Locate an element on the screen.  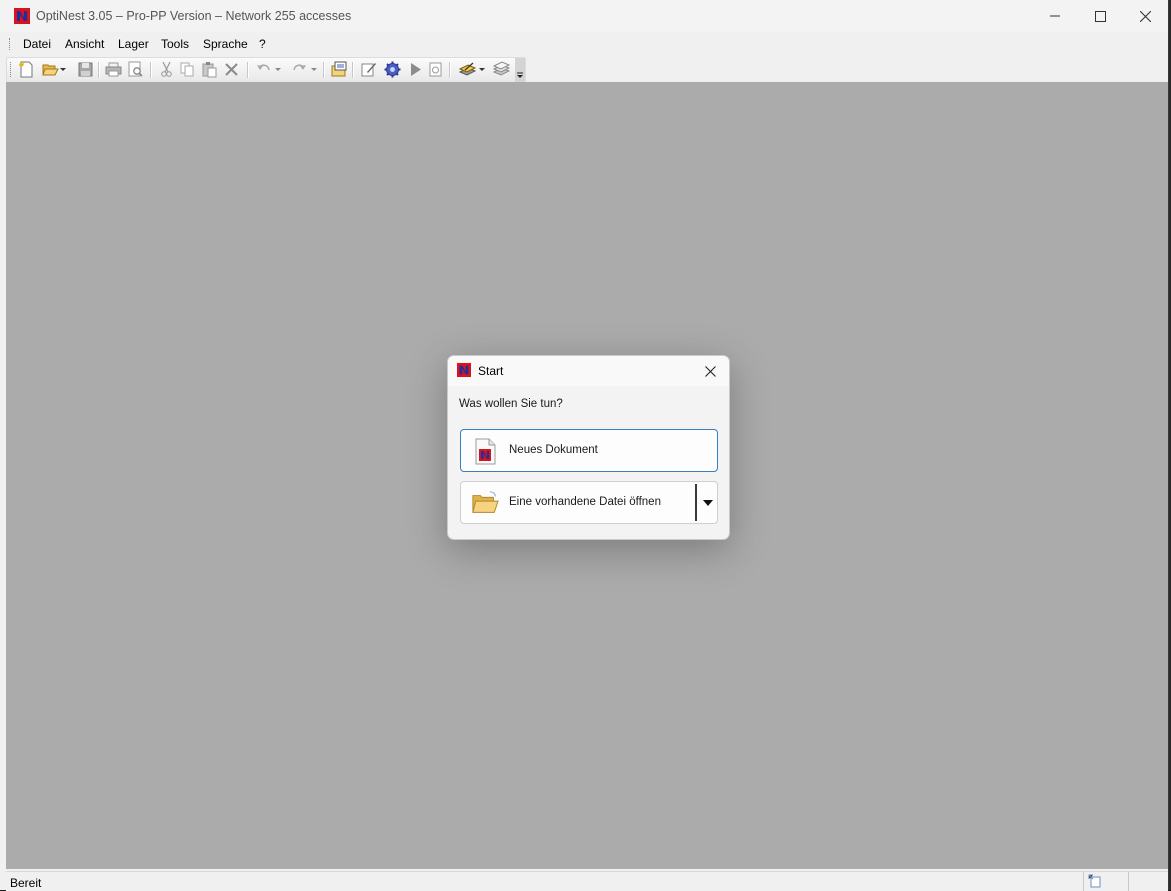
paste-icon is located at coordinates (209, 69).